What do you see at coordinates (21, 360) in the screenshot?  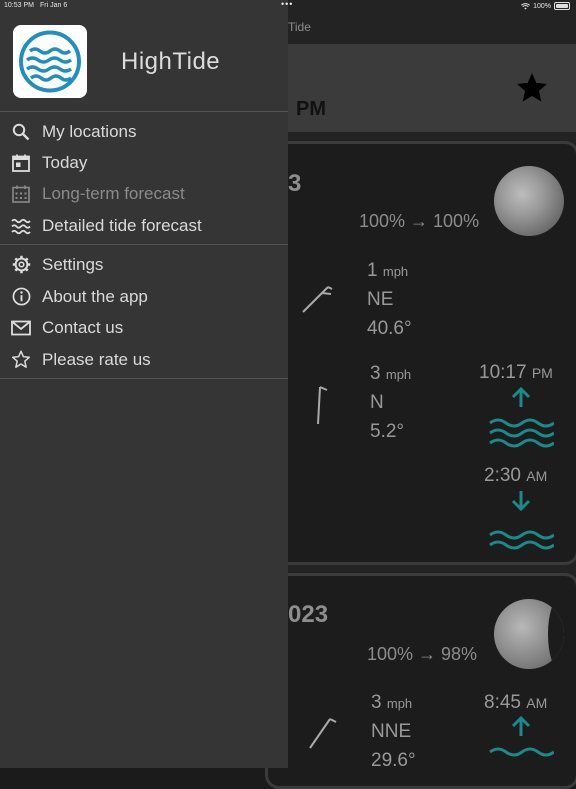 I see `star-outline-icon` at bounding box center [21, 360].